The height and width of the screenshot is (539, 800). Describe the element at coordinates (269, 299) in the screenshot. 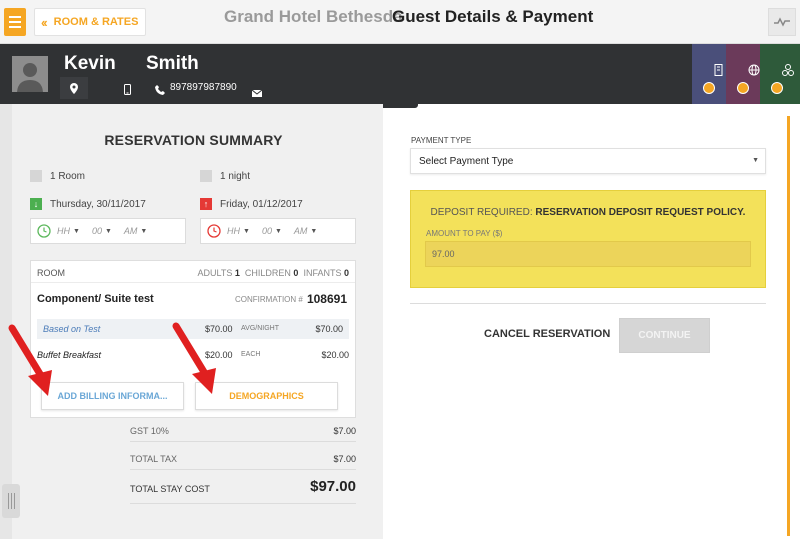

I see `confirmation-label: CONFIRMATION #` at that location.